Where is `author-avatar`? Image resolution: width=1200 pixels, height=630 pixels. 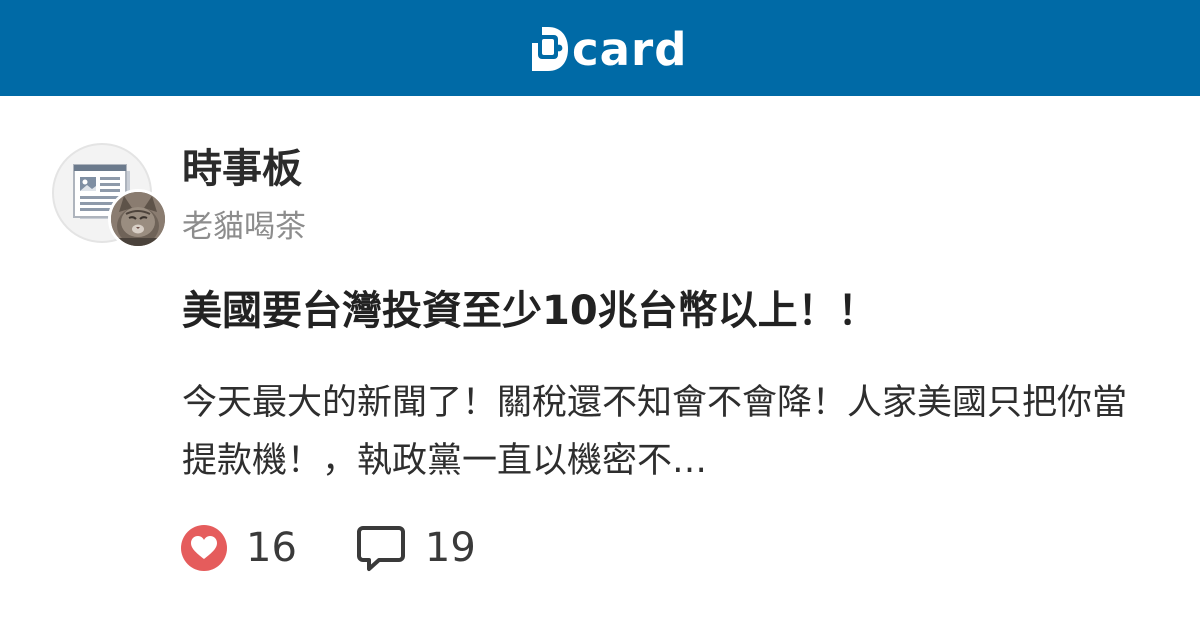
author-avatar is located at coordinates (138, 219).